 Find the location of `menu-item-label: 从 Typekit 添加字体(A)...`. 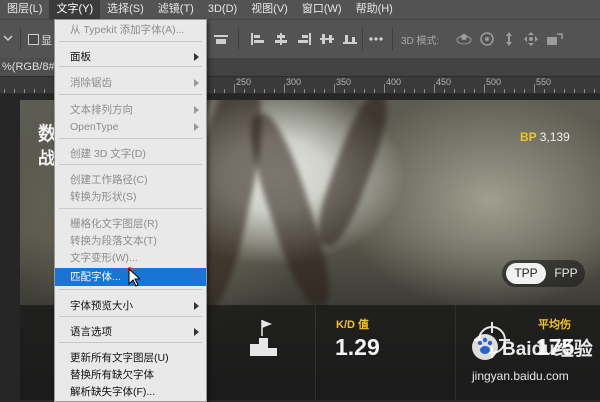

menu-item-label: 从 Typekit 添加字体(A)... is located at coordinates (127, 30).